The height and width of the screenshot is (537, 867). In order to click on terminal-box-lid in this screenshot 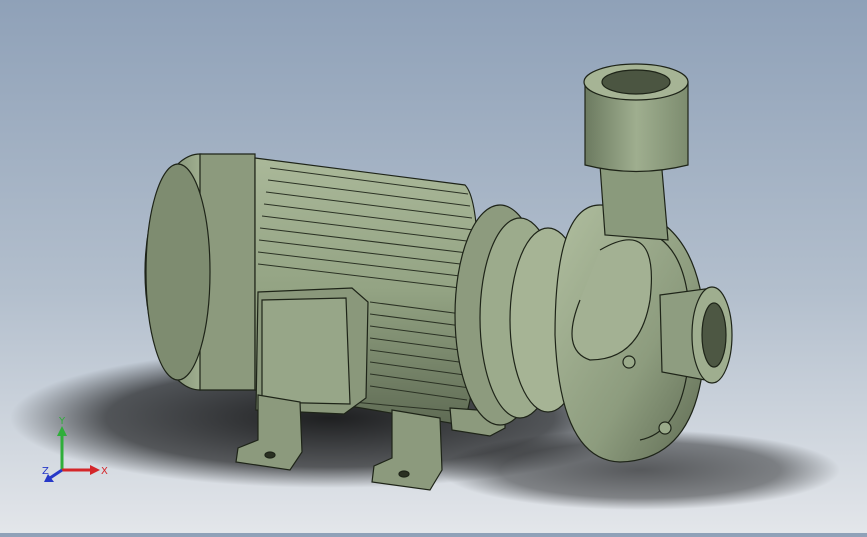, I will do `click(306, 351)`.